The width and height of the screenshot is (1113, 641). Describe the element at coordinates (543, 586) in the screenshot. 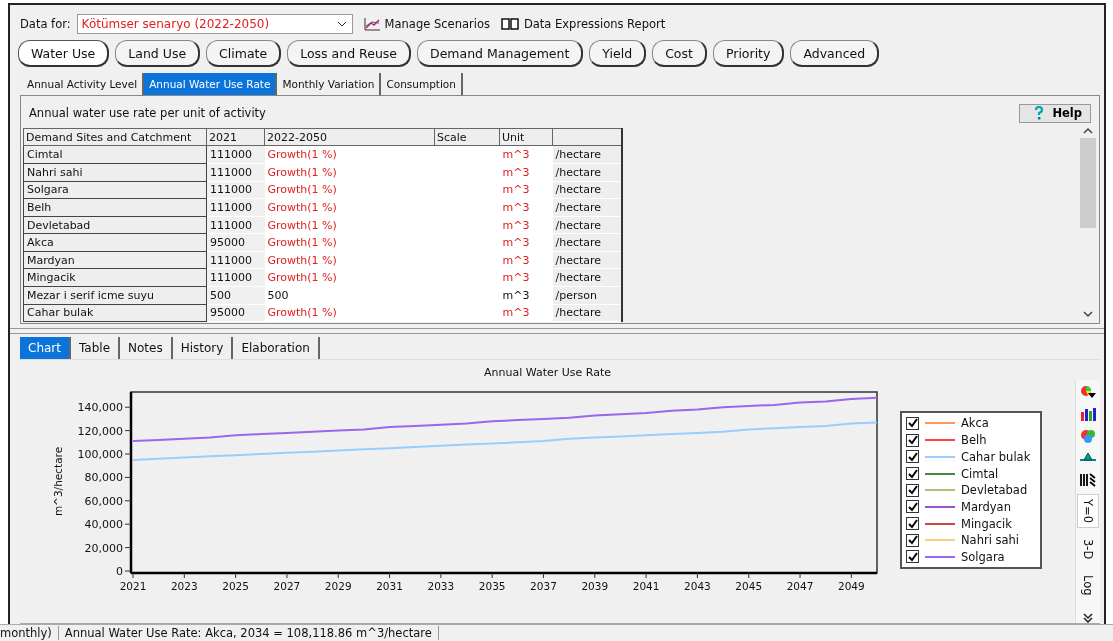

I see `x-tick-label: 2037` at that location.